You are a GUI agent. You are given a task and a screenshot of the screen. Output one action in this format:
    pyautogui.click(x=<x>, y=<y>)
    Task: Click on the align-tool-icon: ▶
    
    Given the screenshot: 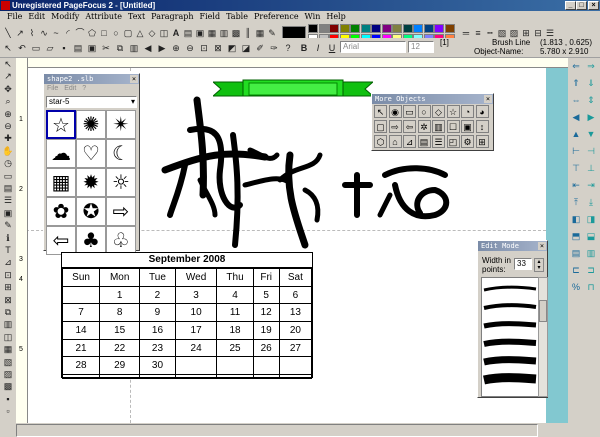 What is the action you would take?
    pyautogui.click(x=591, y=117)
    